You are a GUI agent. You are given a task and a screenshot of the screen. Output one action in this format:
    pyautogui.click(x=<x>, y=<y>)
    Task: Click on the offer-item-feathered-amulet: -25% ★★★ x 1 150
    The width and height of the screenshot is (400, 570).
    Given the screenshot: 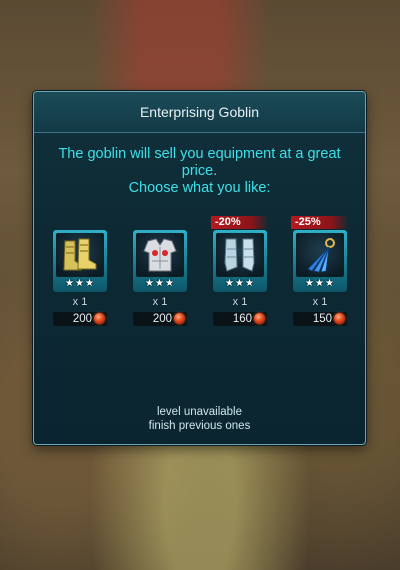 What is the action you would take?
    pyautogui.click(x=320, y=276)
    